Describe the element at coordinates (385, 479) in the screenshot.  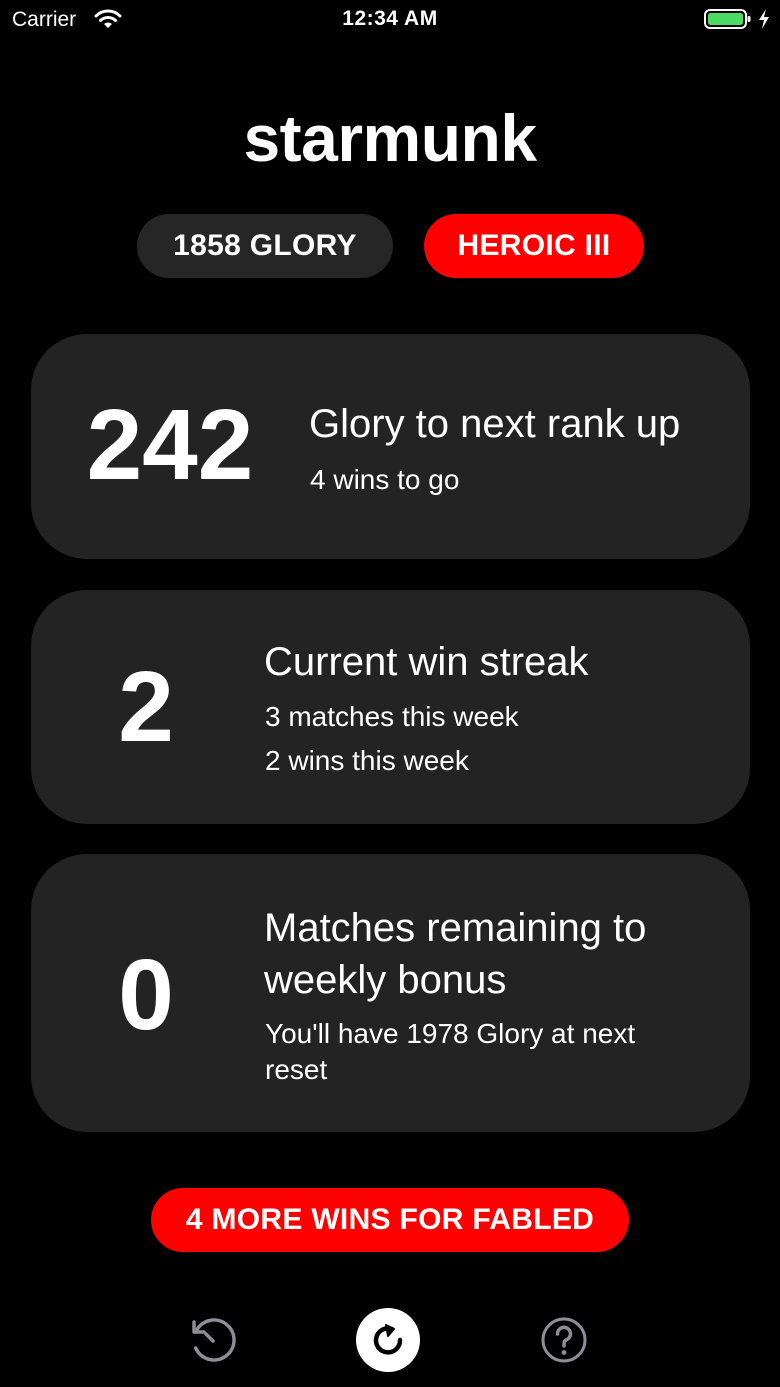
I see `rank-up-subtitle: 4 wins to go` at that location.